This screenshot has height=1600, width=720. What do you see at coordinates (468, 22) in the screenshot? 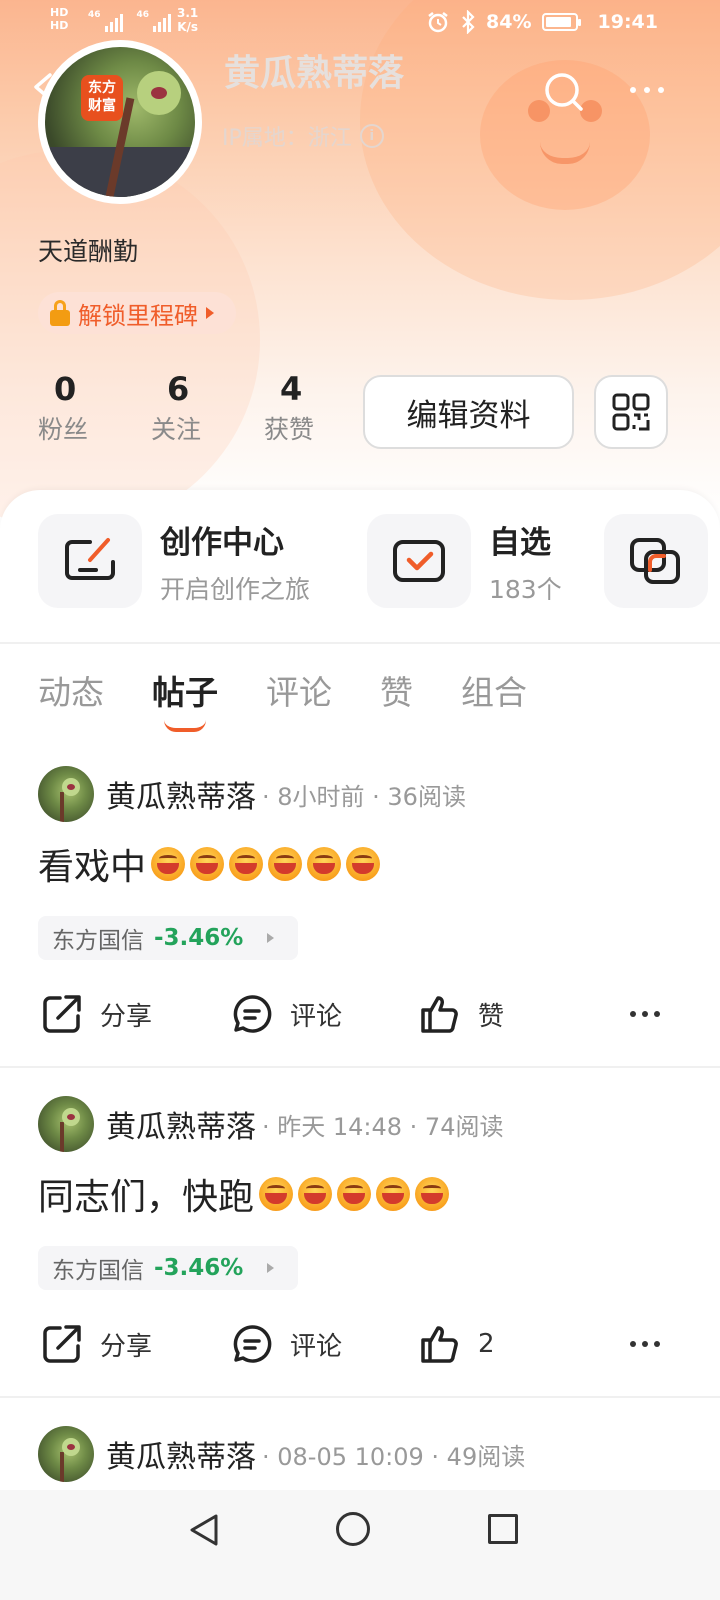
I see `bluetooth-icon` at bounding box center [468, 22].